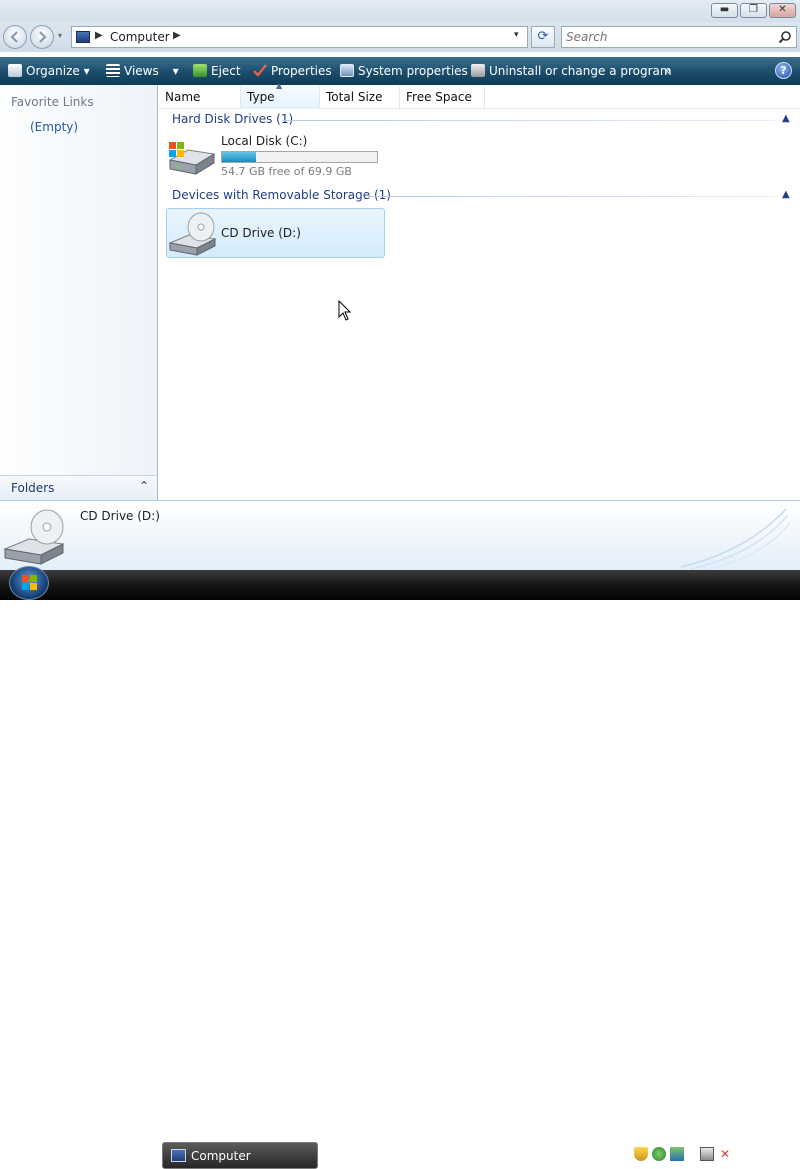 The height and width of the screenshot is (1169, 800). Describe the element at coordinates (785, 37) in the screenshot. I see `search-icon` at that location.